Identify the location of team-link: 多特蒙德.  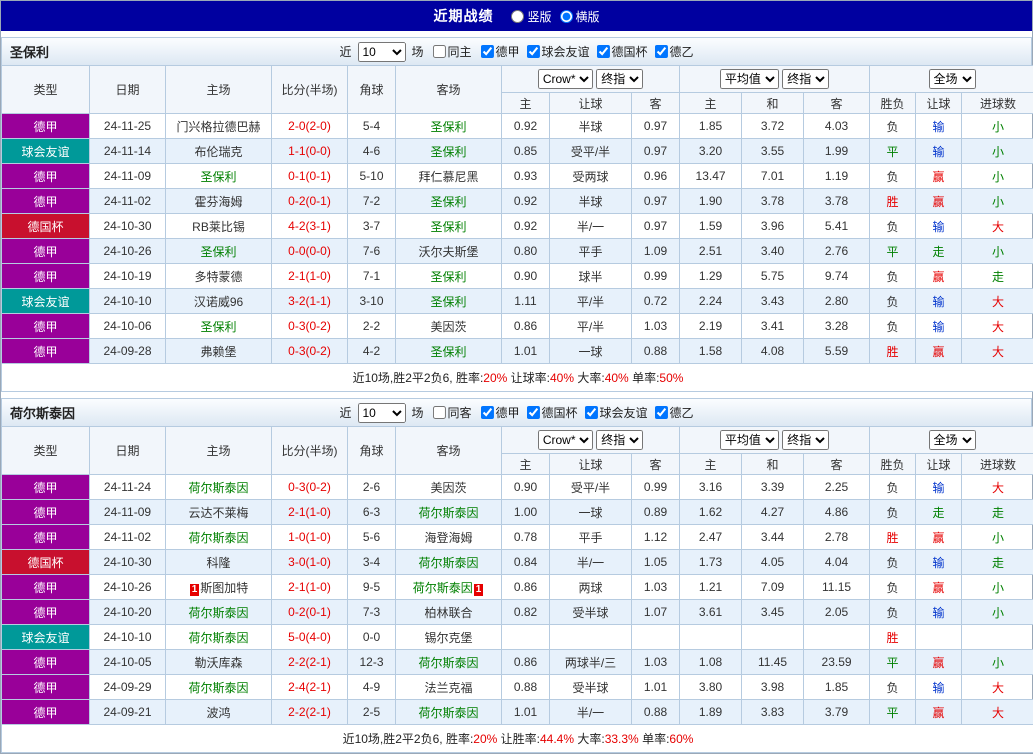
(218, 277).